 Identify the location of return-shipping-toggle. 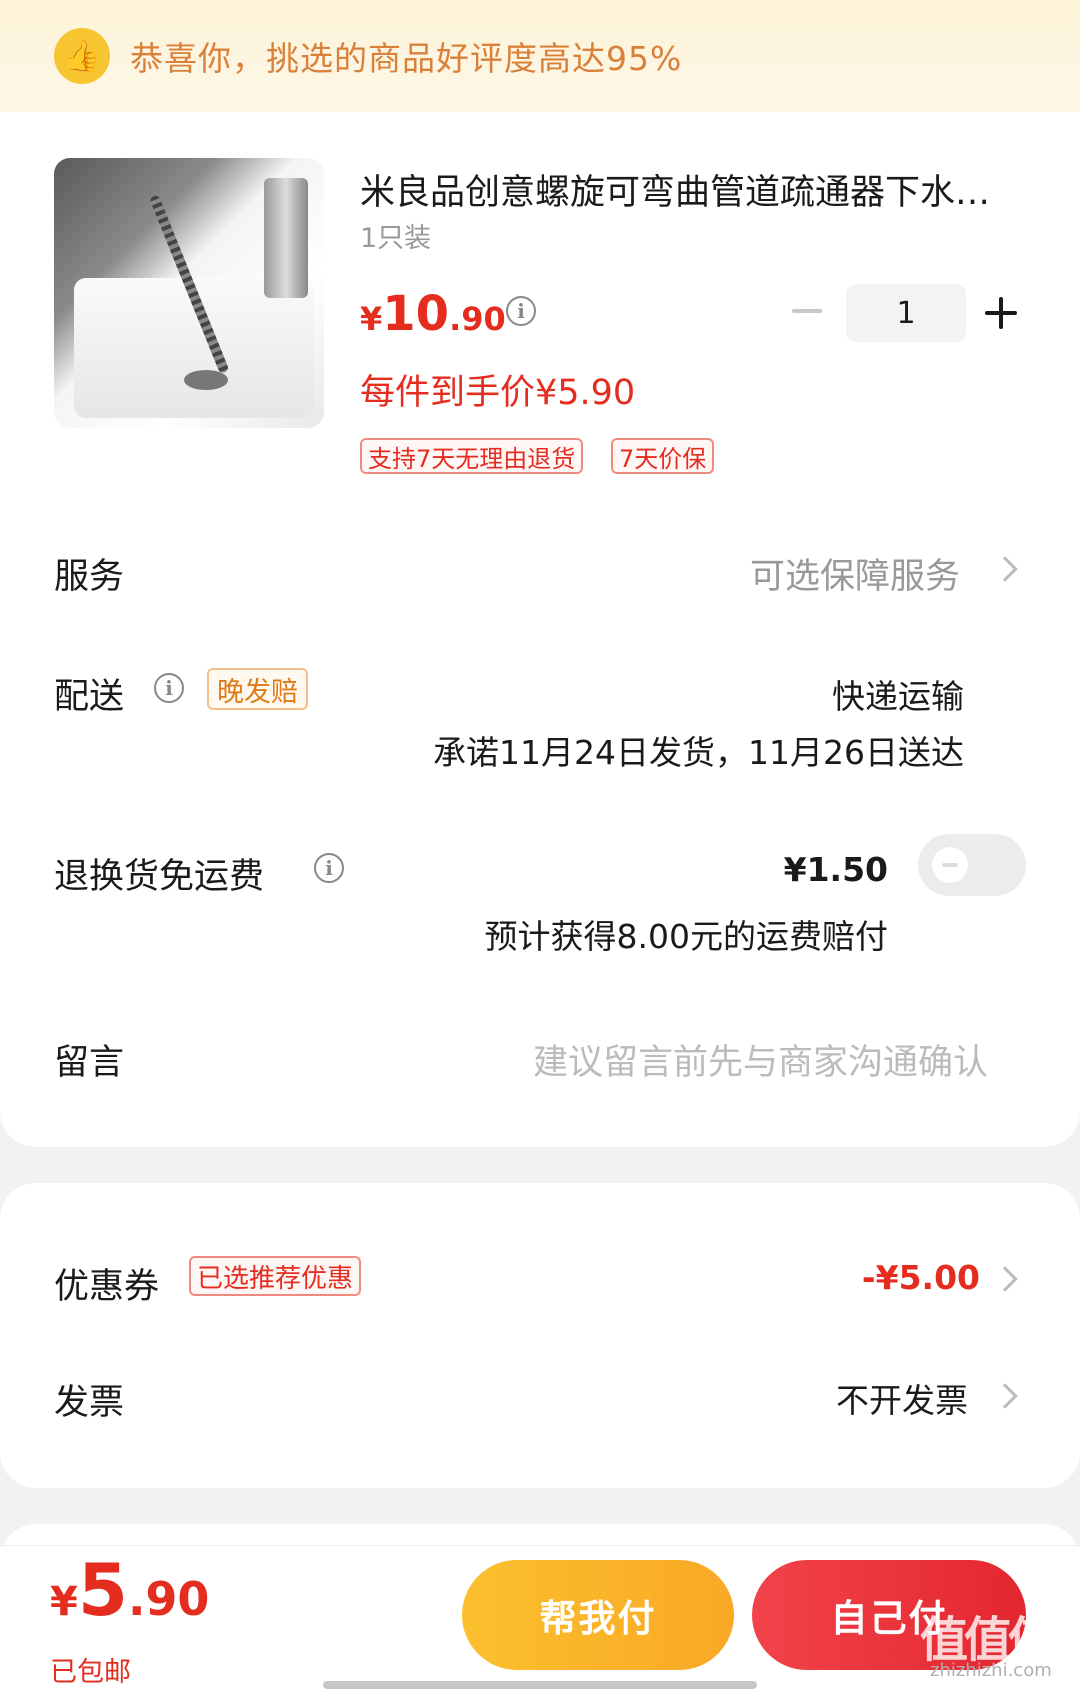
(972, 865).